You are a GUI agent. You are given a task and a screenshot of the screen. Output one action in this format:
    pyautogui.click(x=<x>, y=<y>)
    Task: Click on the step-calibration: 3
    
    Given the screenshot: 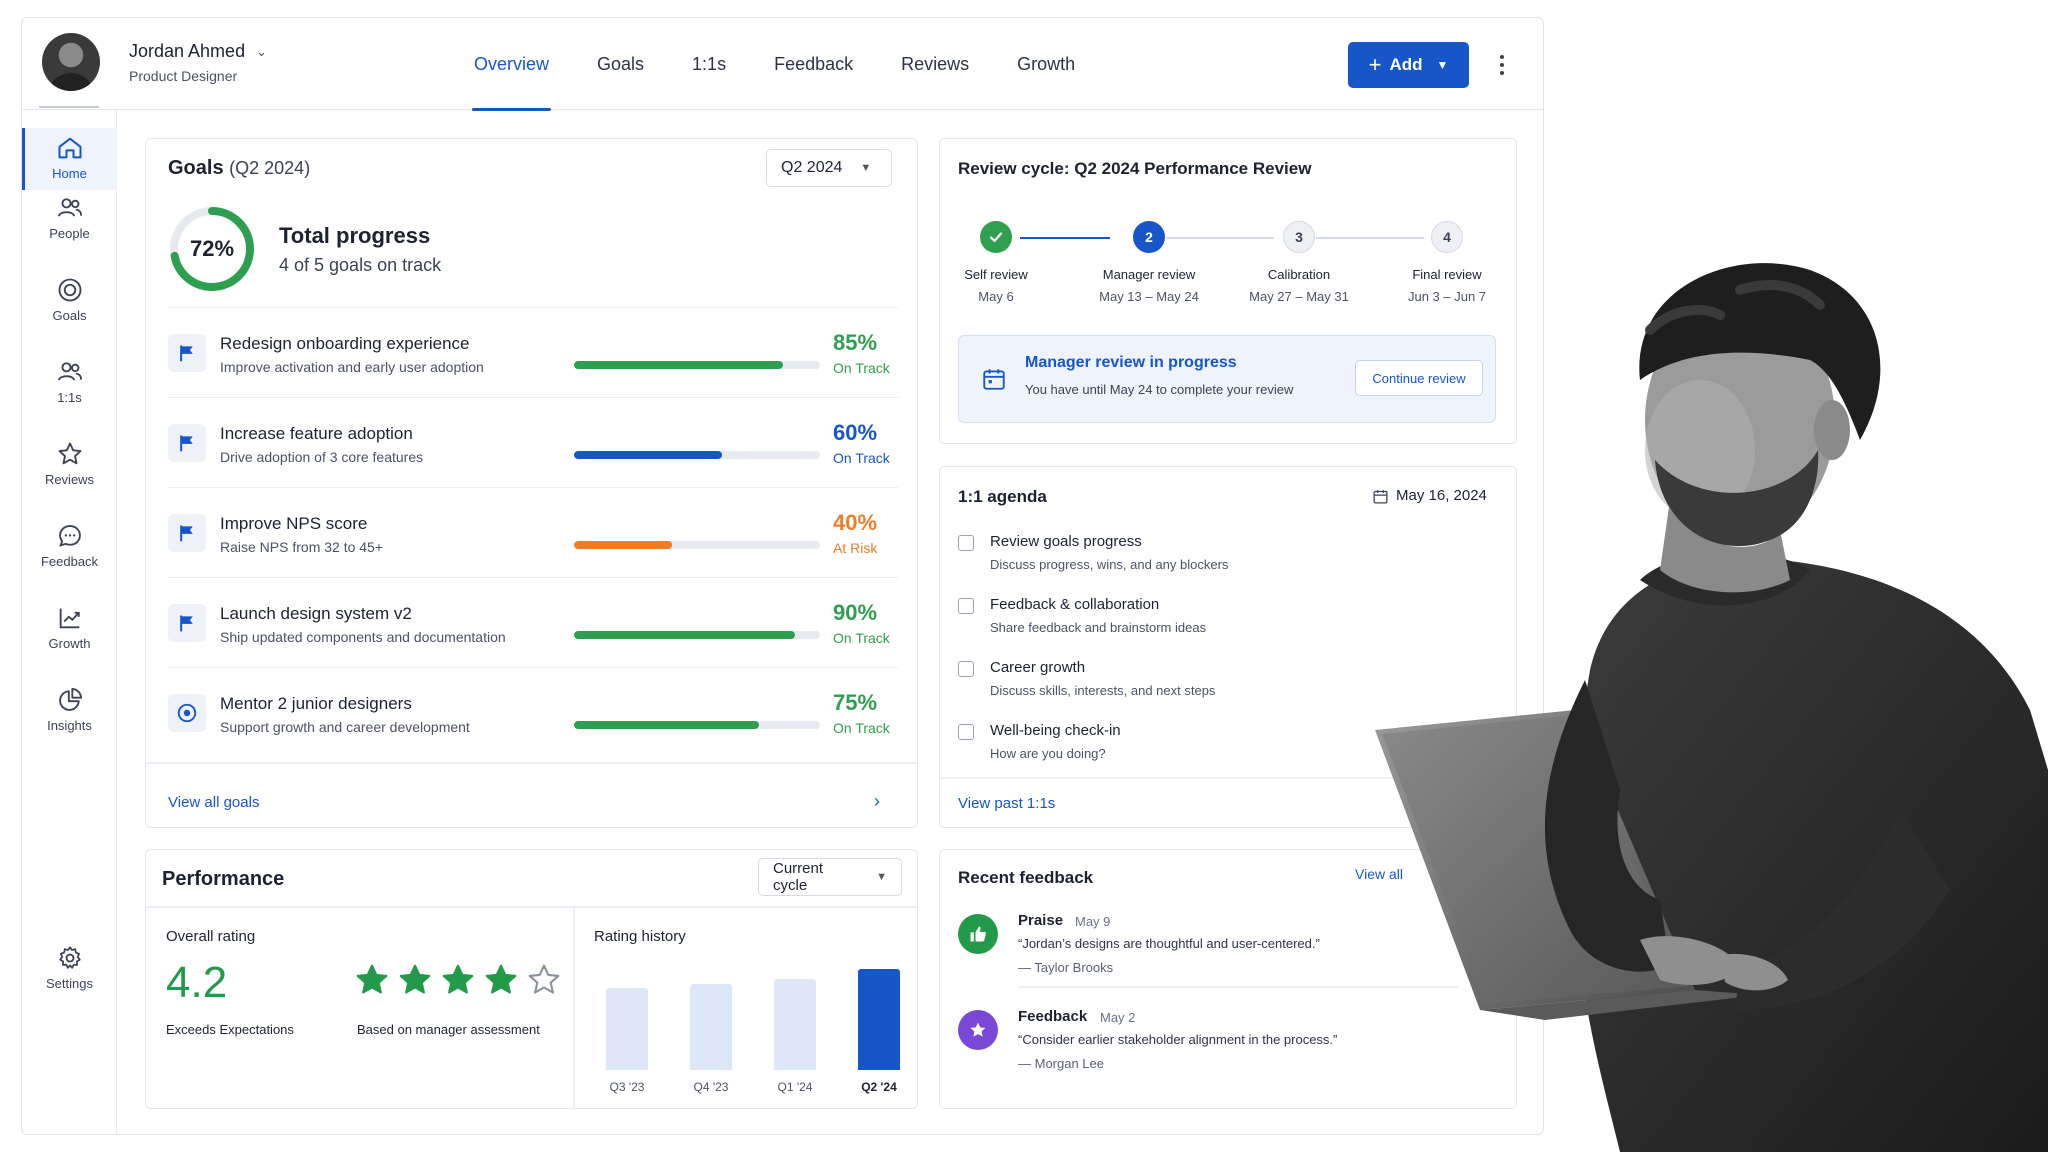 What is the action you would take?
    pyautogui.click(x=1299, y=237)
    